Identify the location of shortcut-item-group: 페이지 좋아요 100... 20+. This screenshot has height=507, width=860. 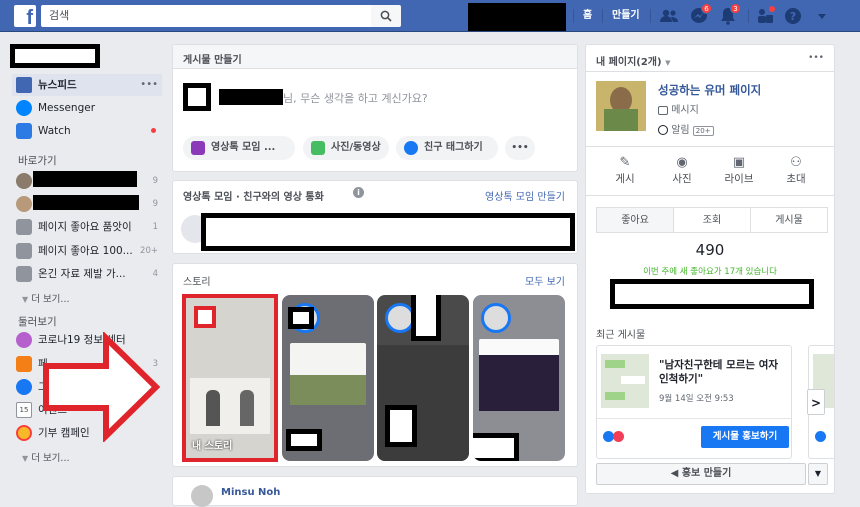
(87, 251).